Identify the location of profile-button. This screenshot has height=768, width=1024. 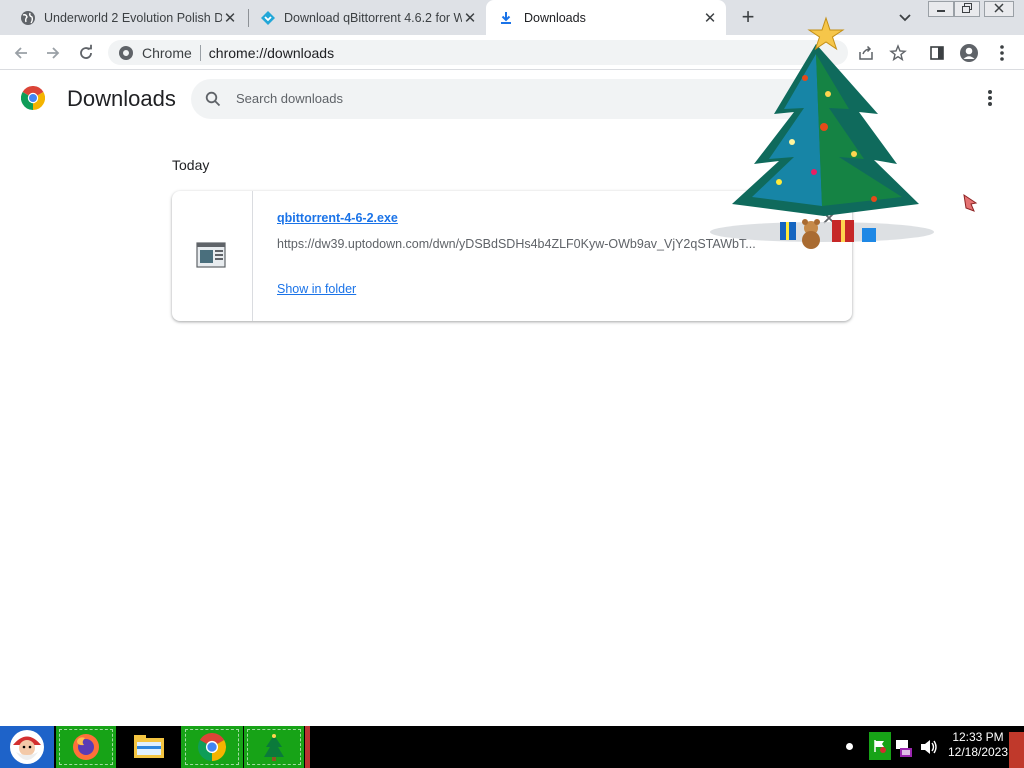
(969, 53).